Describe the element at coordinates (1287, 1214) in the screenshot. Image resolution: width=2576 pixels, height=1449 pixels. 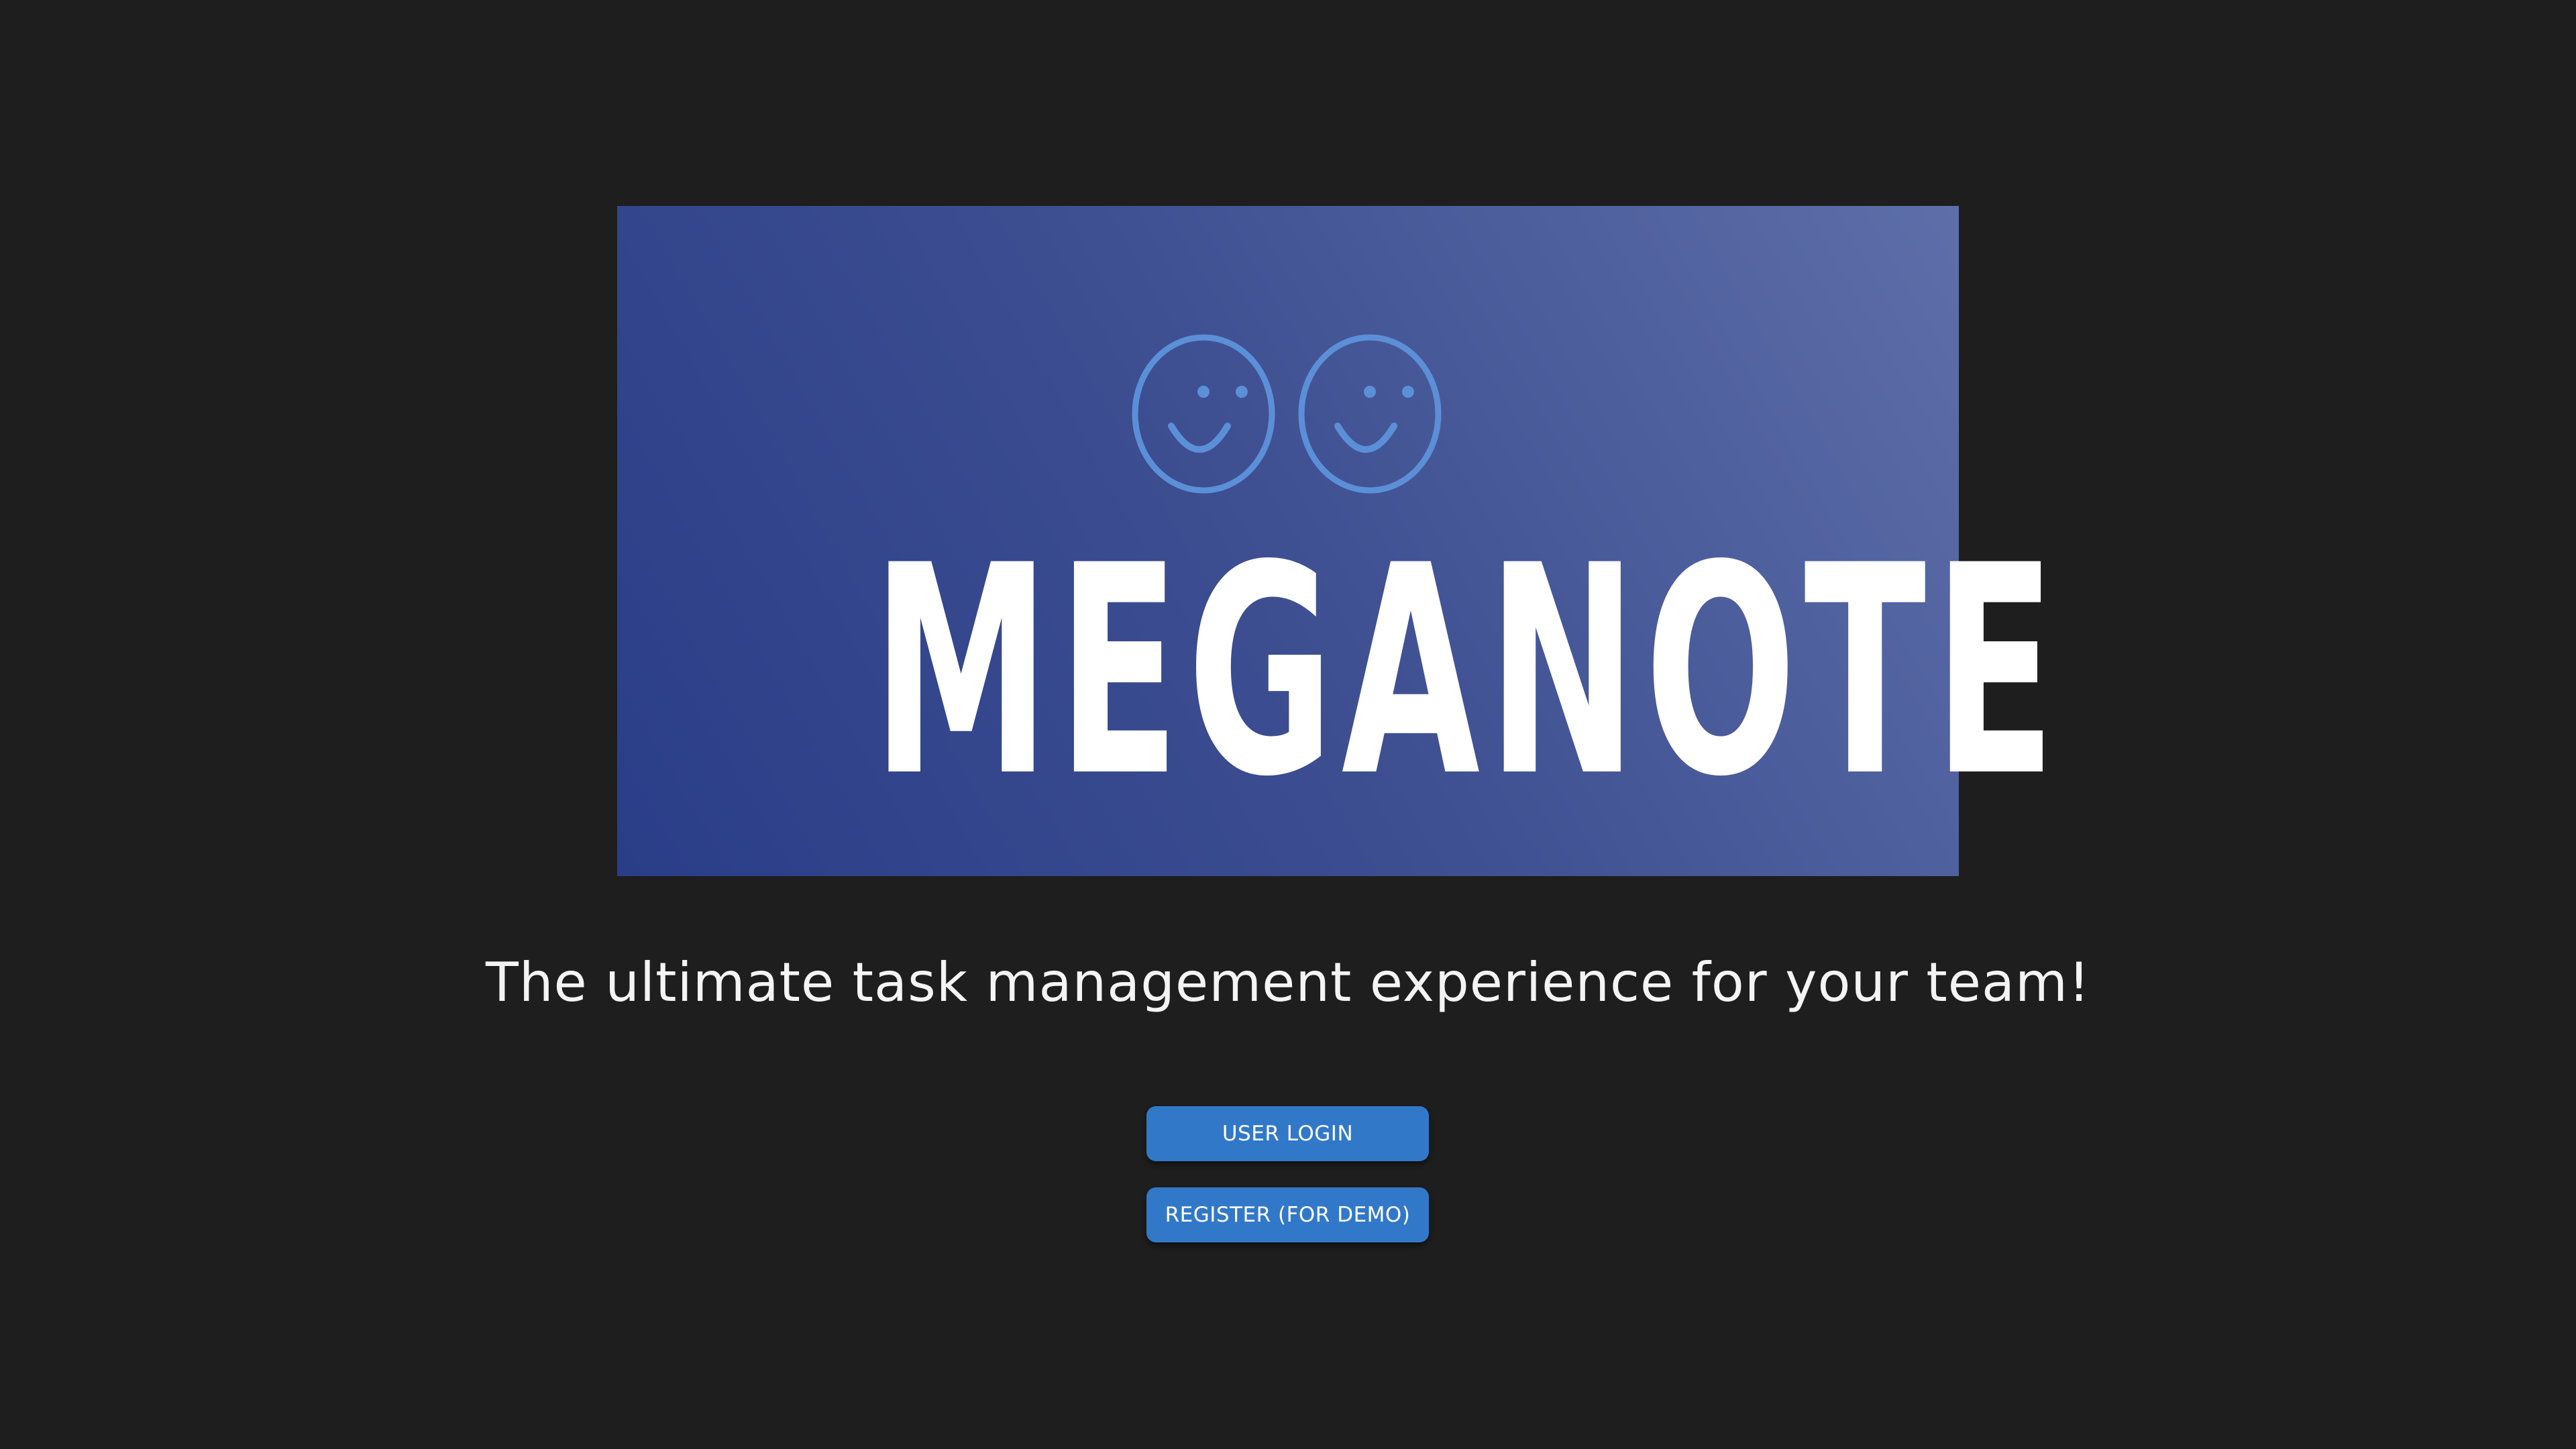
I see `register-demo-button: REGISTER (FOR DEMO)` at that location.